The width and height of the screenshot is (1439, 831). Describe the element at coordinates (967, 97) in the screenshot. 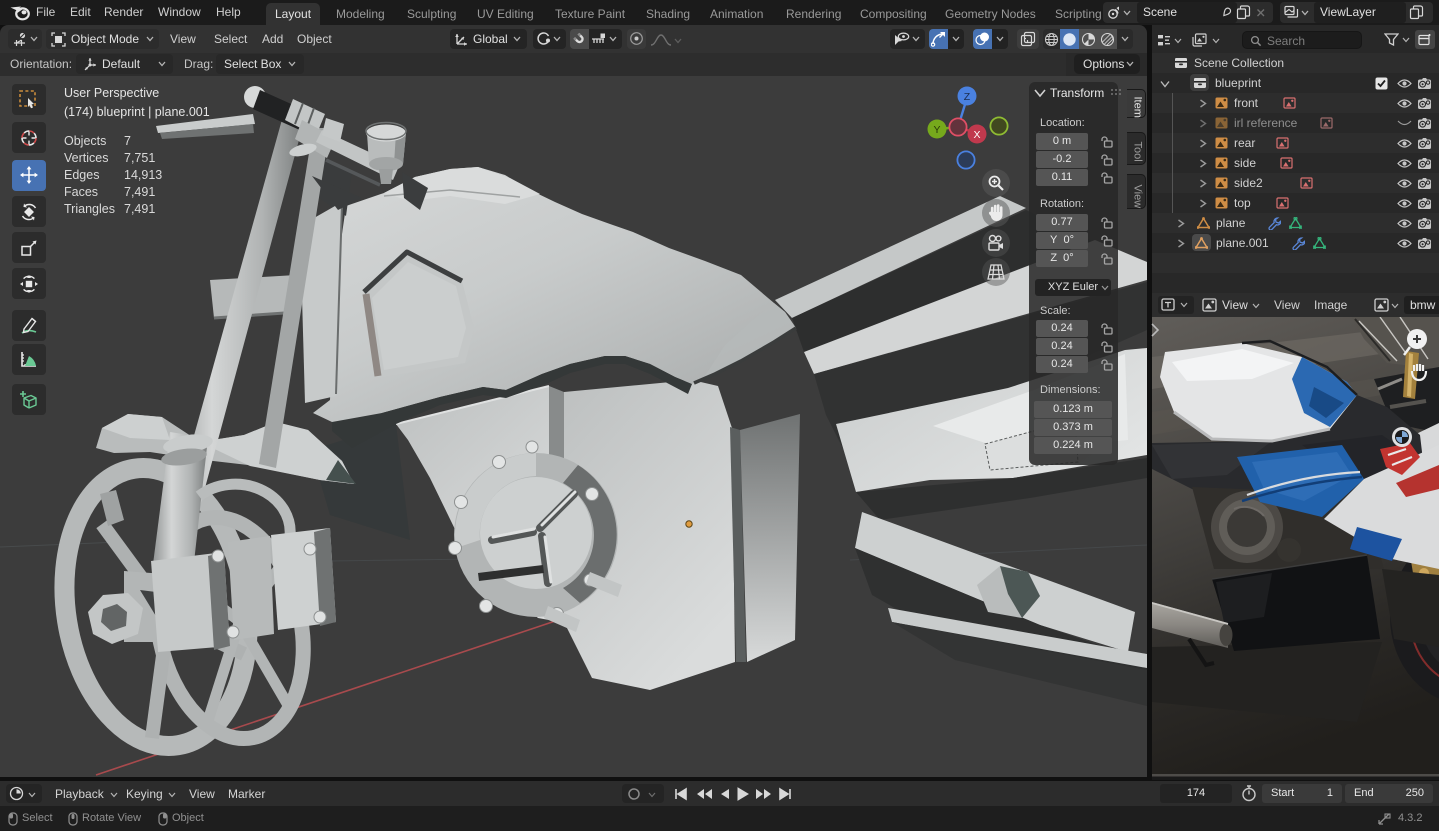

I see `svg-text: Z` at that location.